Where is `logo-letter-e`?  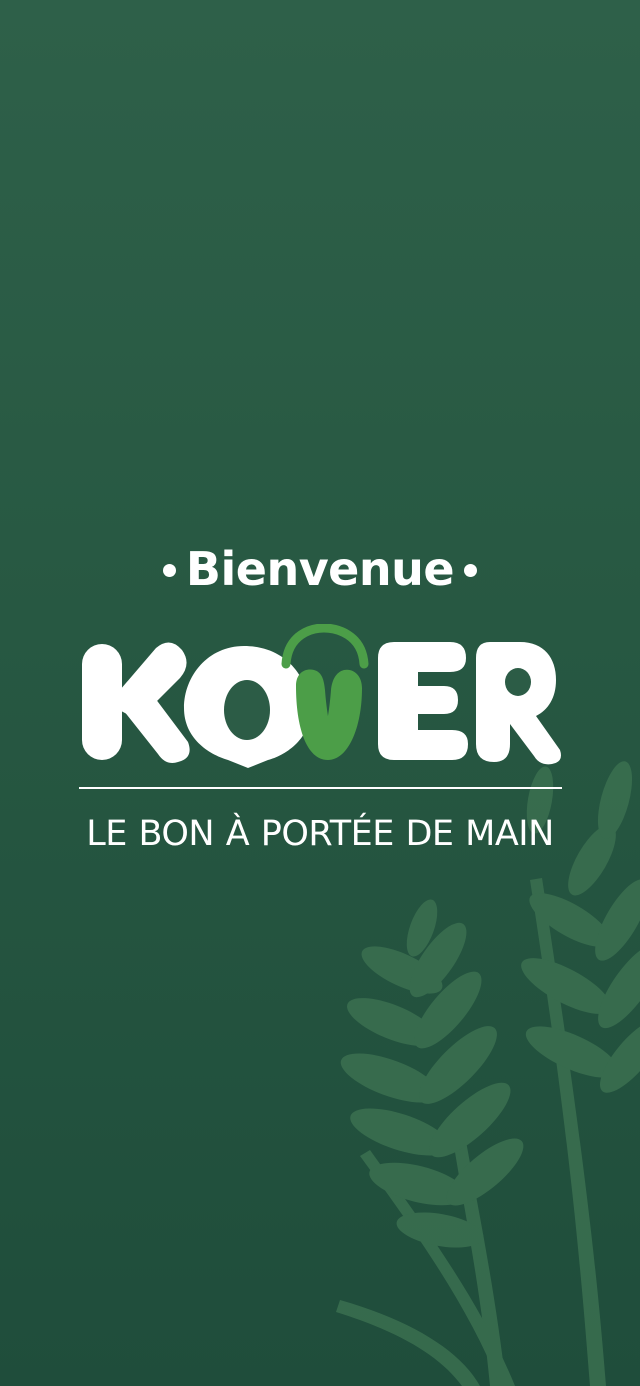
logo-letter-e is located at coordinates (423, 701).